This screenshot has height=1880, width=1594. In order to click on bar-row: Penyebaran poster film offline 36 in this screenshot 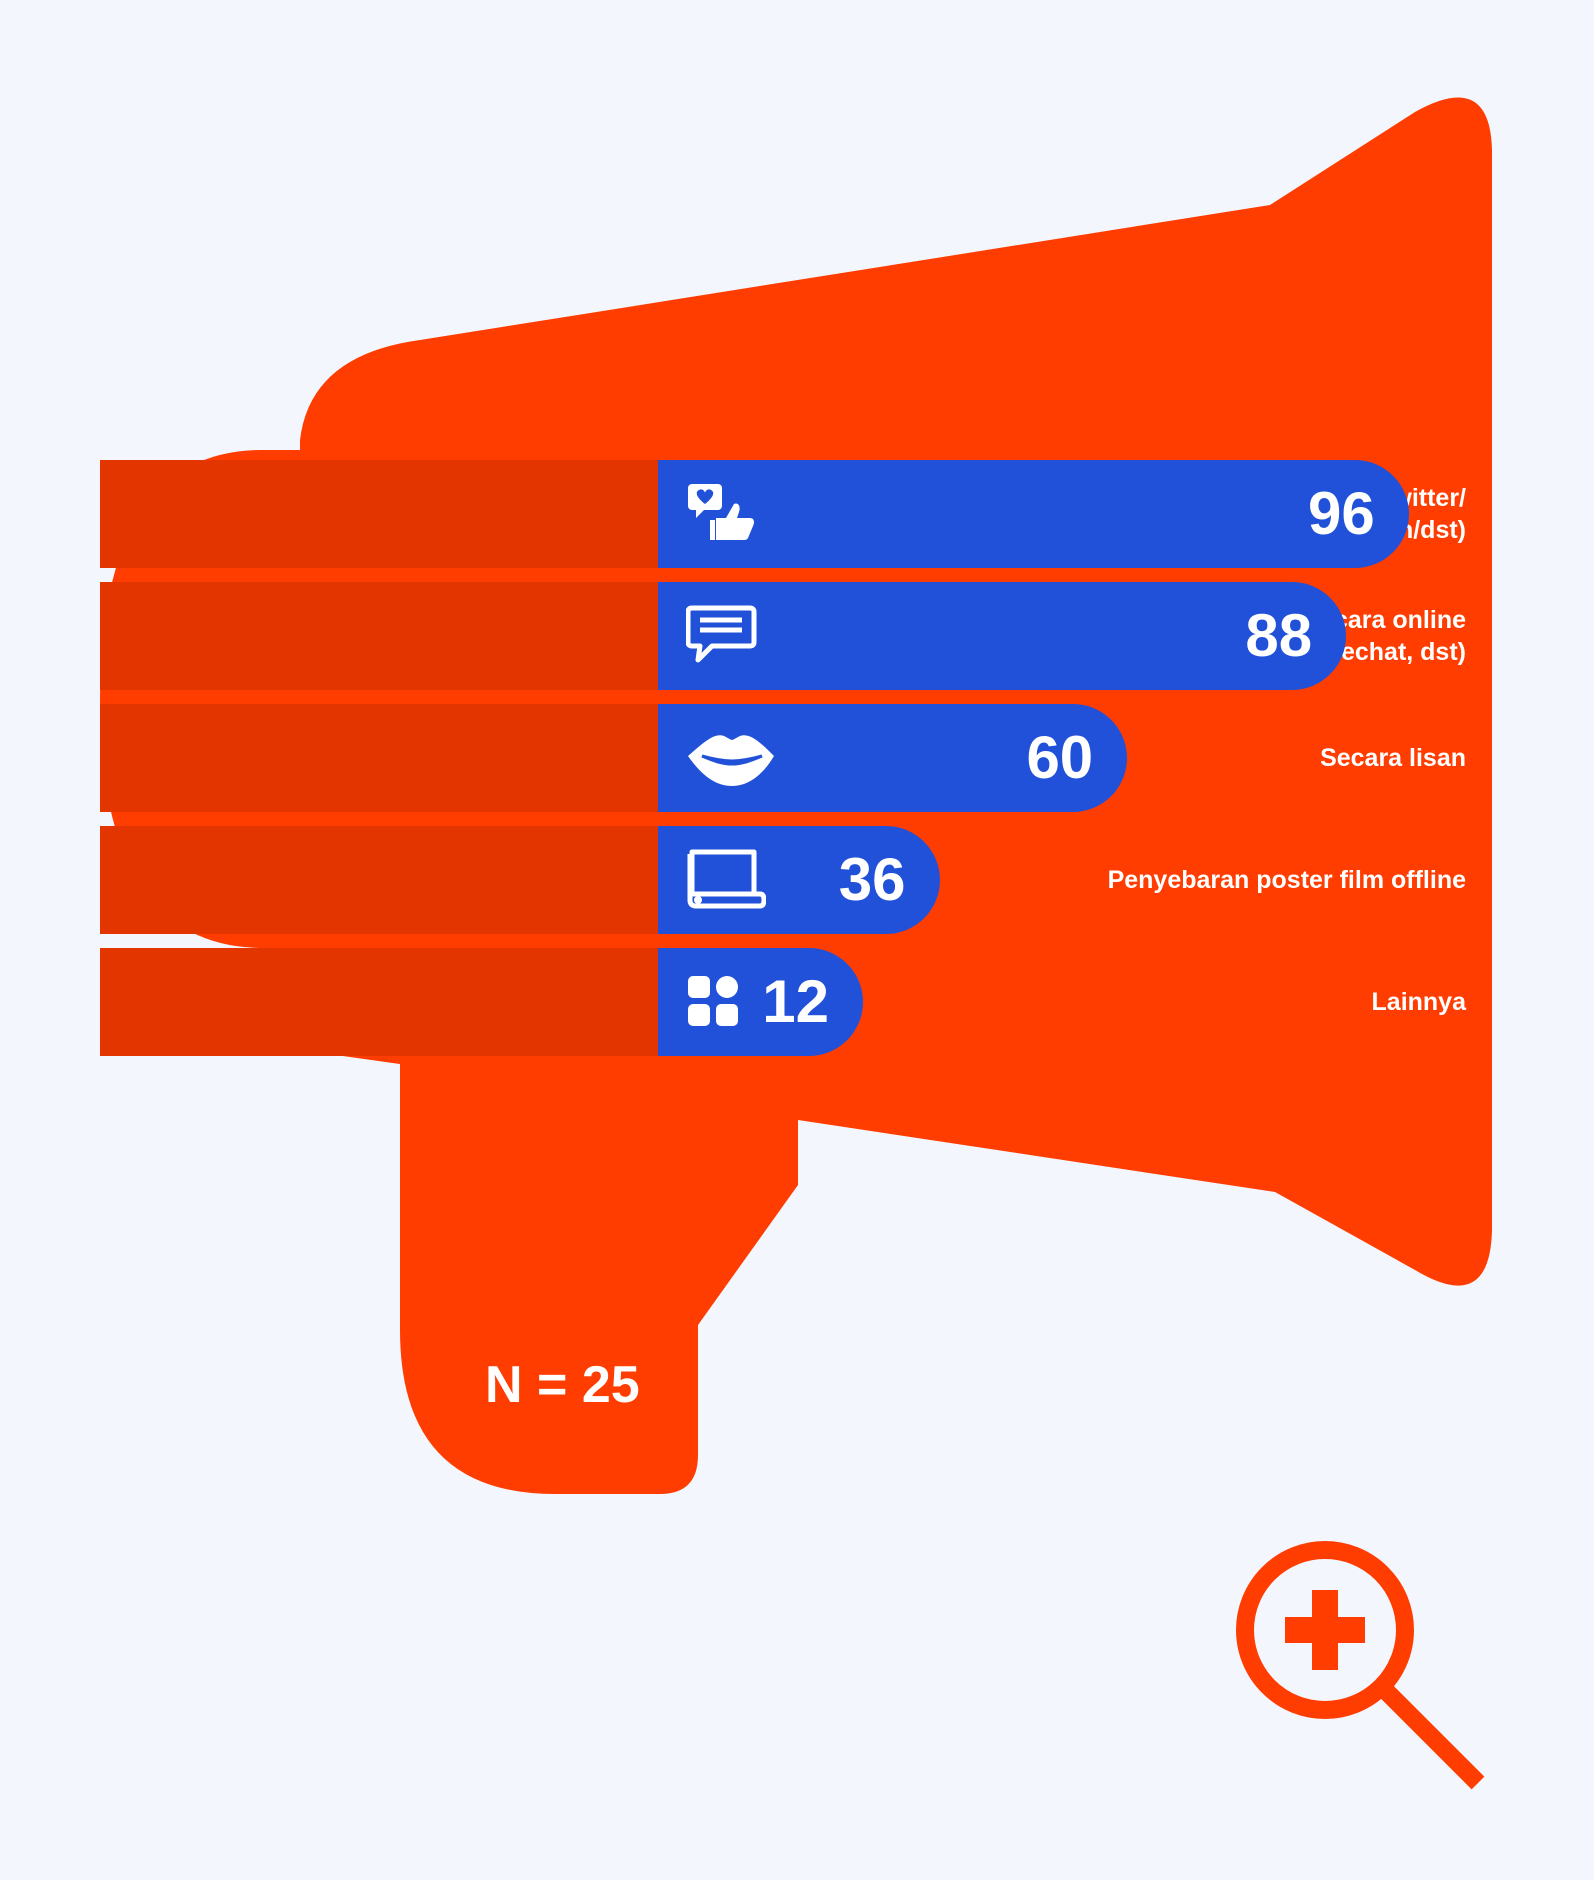, I will do `click(800, 880)`.